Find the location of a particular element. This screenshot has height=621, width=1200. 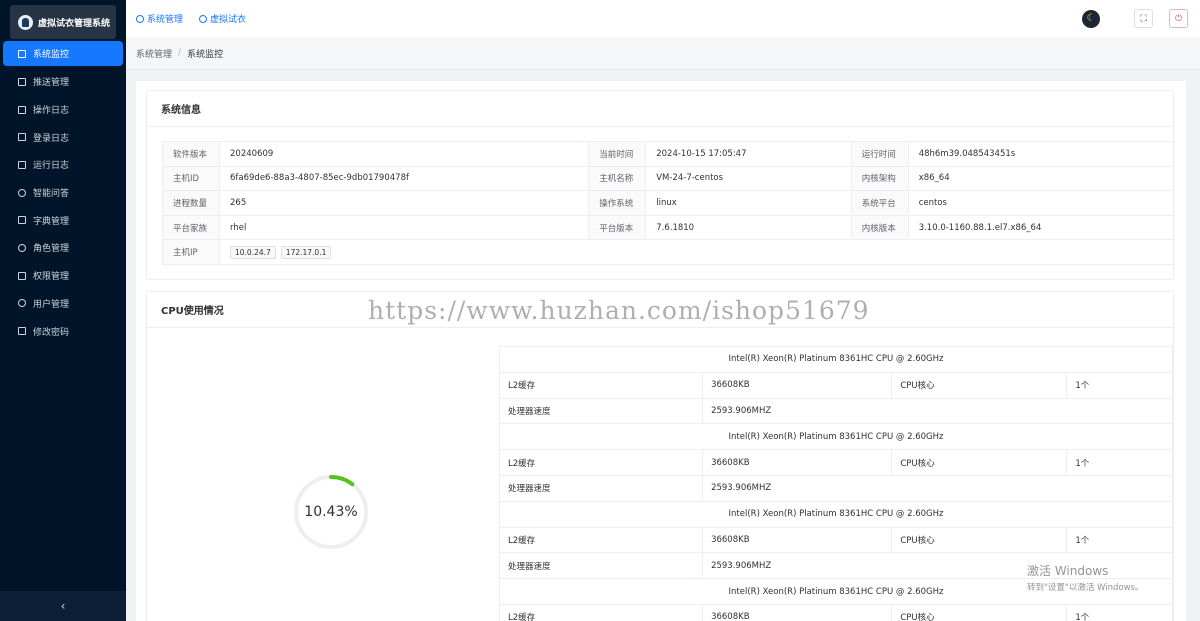

theme-toggle-button: ☾ is located at coordinates (1091, 18).